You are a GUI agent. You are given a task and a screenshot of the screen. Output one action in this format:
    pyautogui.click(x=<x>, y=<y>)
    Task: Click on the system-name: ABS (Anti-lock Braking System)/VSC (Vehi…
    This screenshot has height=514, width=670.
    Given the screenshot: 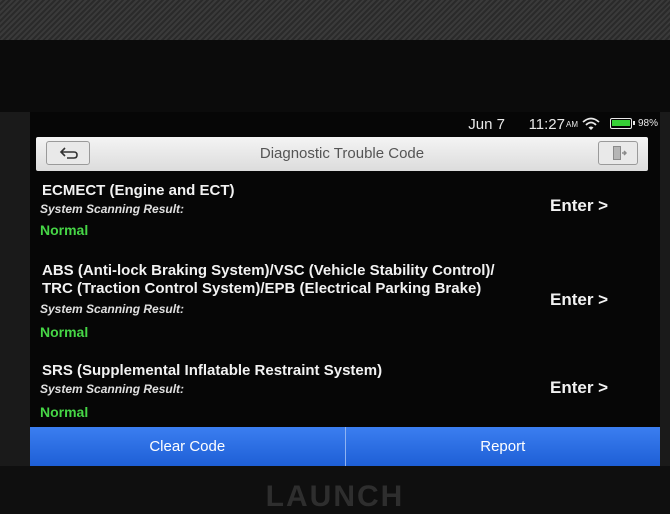 What is the action you would take?
    pyautogui.click(x=268, y=279)
    